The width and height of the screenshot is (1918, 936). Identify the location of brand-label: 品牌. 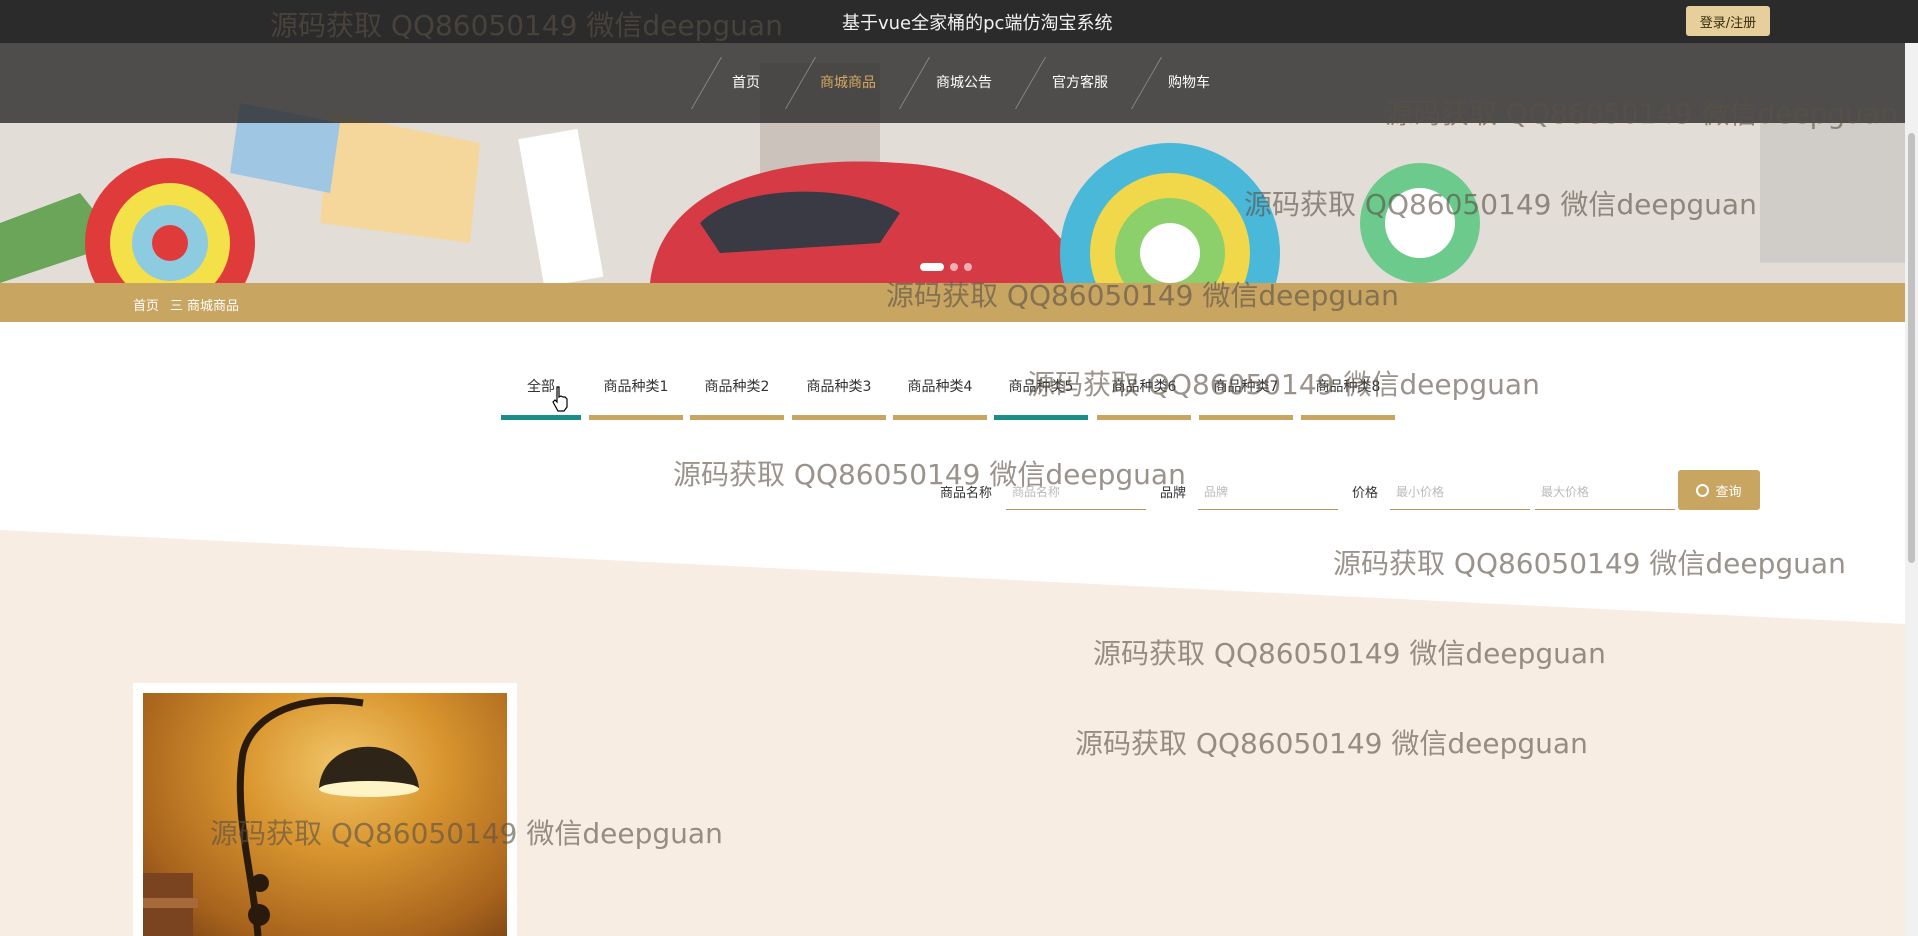
(1173, 493).